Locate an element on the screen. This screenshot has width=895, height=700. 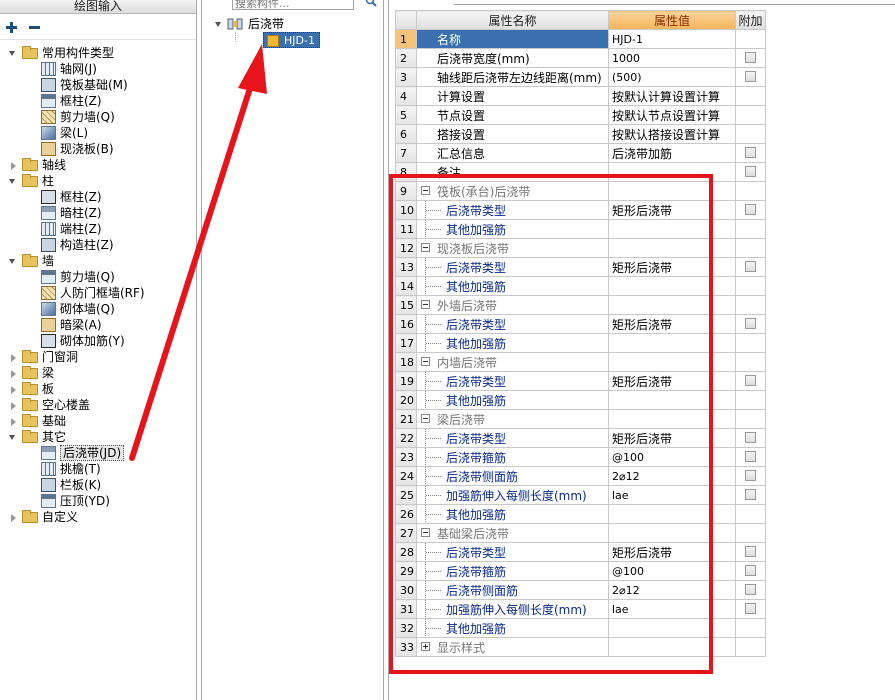
tree-folder: 空心楼盖 is located at coordinates (98, 405).